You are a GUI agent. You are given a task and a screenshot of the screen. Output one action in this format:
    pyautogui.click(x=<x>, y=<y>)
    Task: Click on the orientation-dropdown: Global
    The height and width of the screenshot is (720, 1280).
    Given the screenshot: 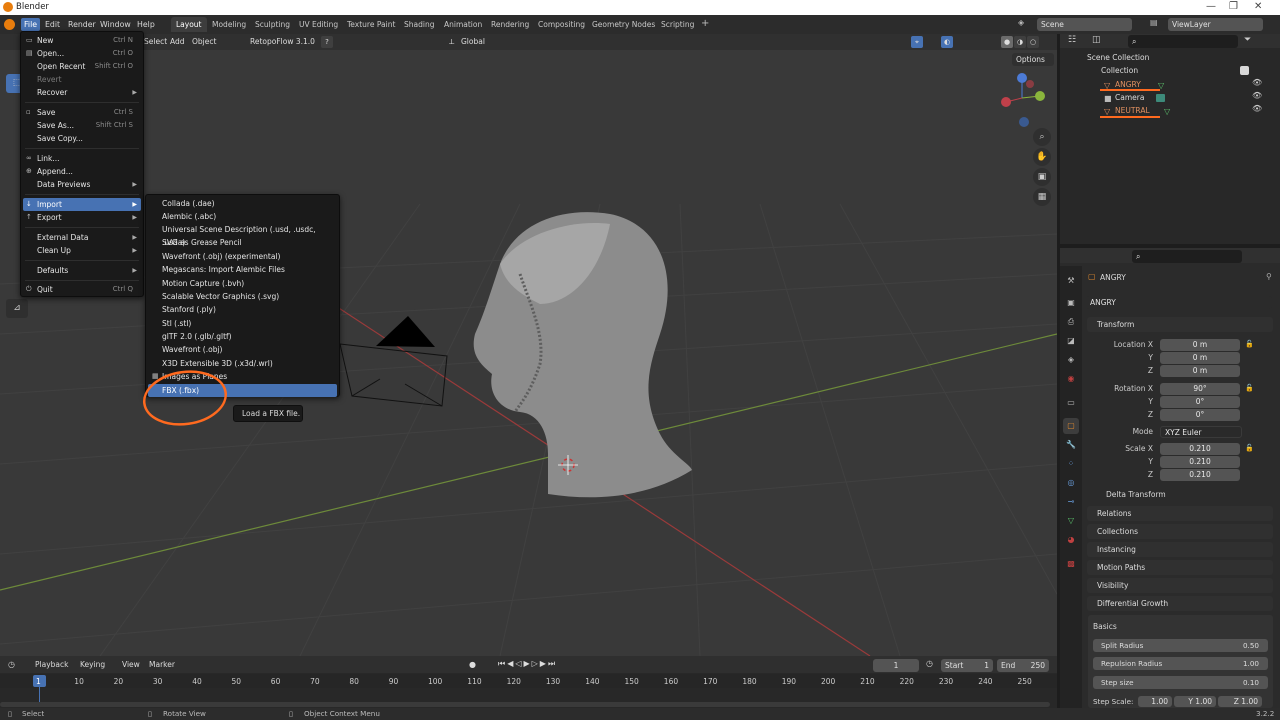 What is the action you would take?
    pyautogui.click(x=473, y=42)
    